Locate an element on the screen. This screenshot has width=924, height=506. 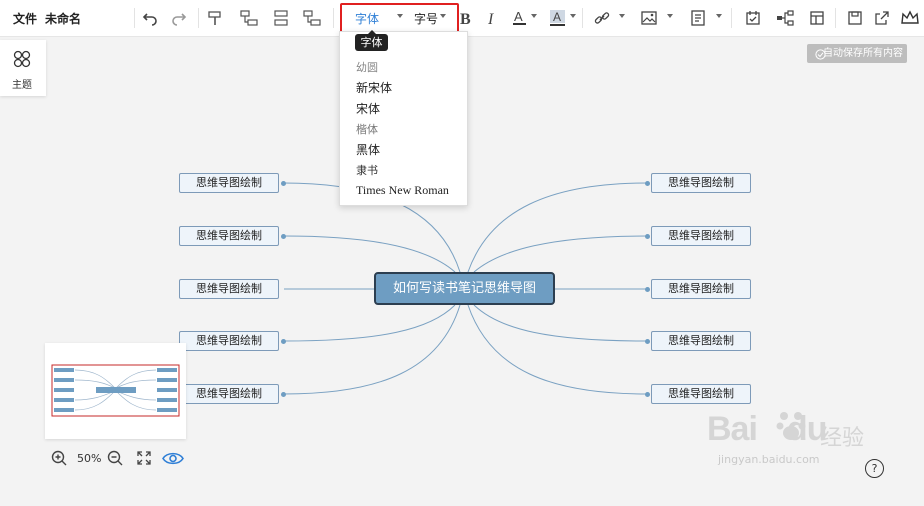
font-option: 黑体 is located at coordinates (368, 149).